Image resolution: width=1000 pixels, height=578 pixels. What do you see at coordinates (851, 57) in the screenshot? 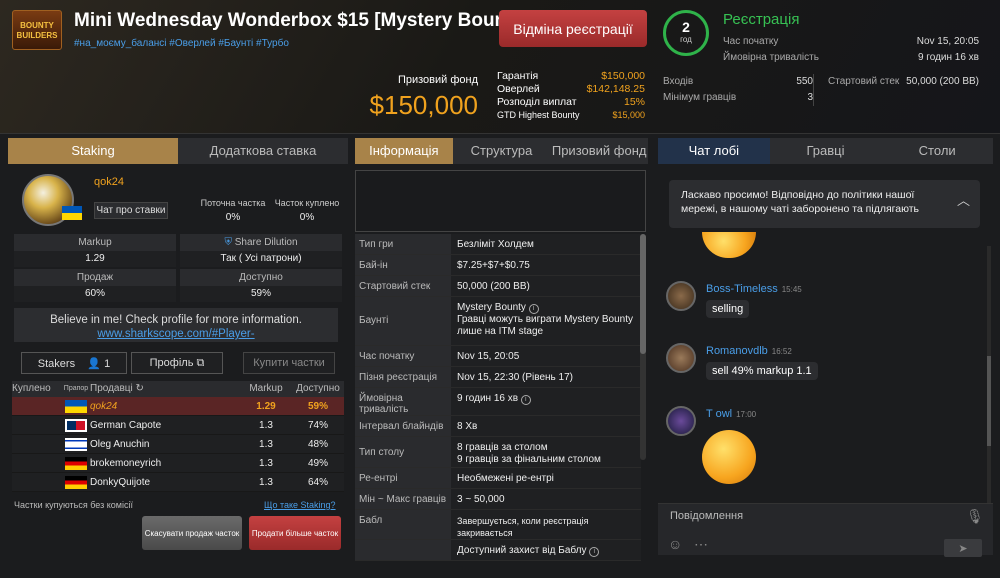
I see `duration-row: Ймовірна тривалість 9 годин 16 хв` at bounding box center [851, 57].